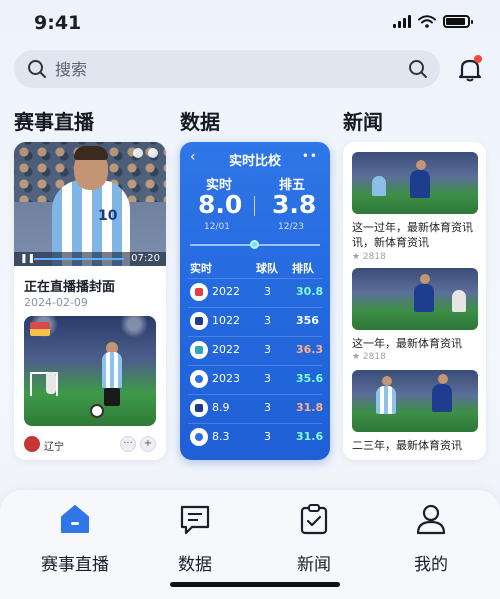 The width and height of the screenshot is (500, 599). What do you see at coordinates (310, 156) in the screenshot?
I see `more-icon: ••` at bounding box center [310, 156].